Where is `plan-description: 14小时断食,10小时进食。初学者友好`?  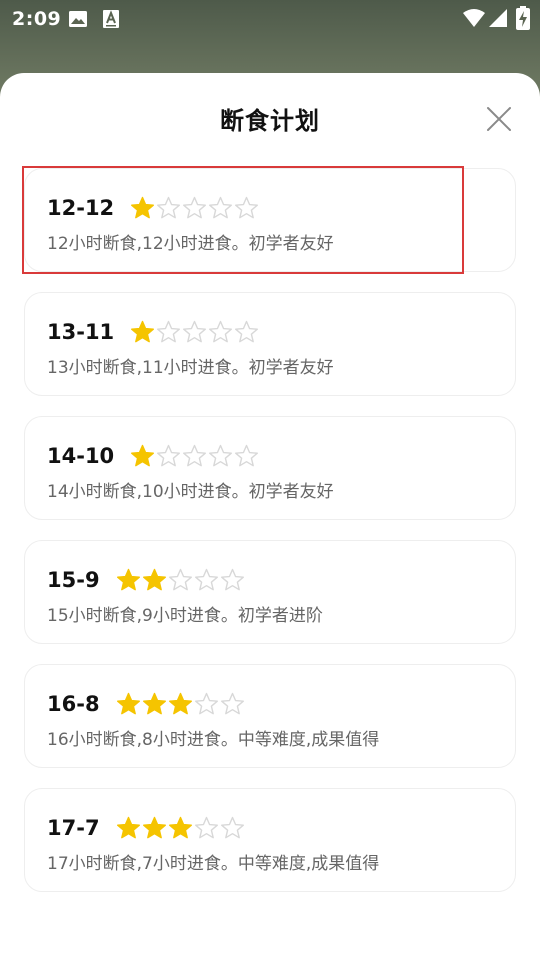 plan-description: 14小时断食,10小时进食。初学者友好 is located at coordinates (190, 492).